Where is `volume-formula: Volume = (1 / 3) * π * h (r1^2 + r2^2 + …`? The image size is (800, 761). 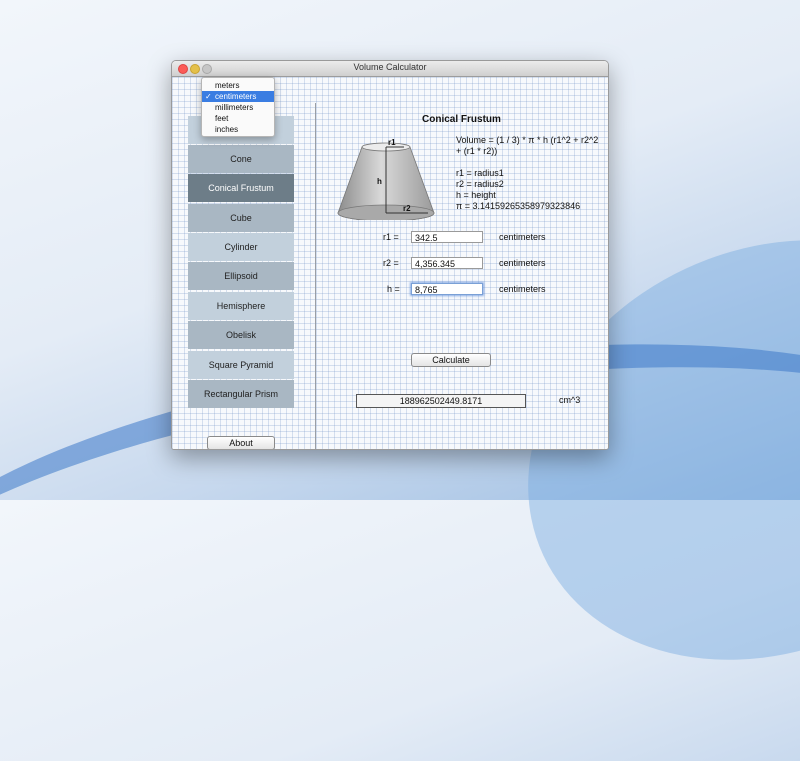 volume-formula: Volume = (1 / 3) * π * h (r1^2 + r2^2 + … is located at coordinates (527, 145).